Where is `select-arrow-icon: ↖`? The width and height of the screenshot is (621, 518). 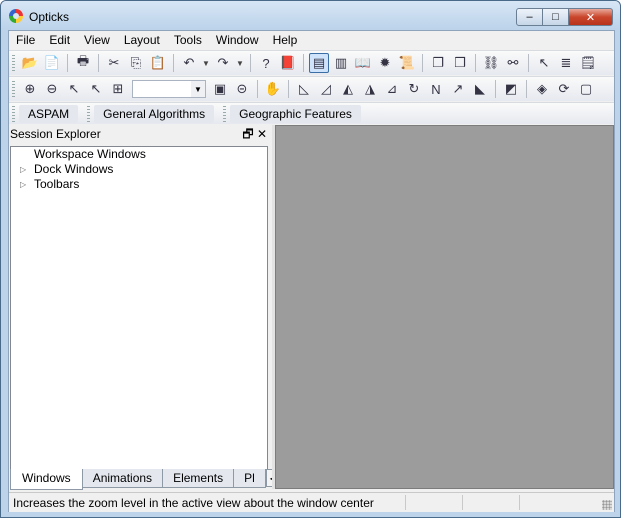
select-arrow-icon: ↖ is located at coordinates (544, 63).